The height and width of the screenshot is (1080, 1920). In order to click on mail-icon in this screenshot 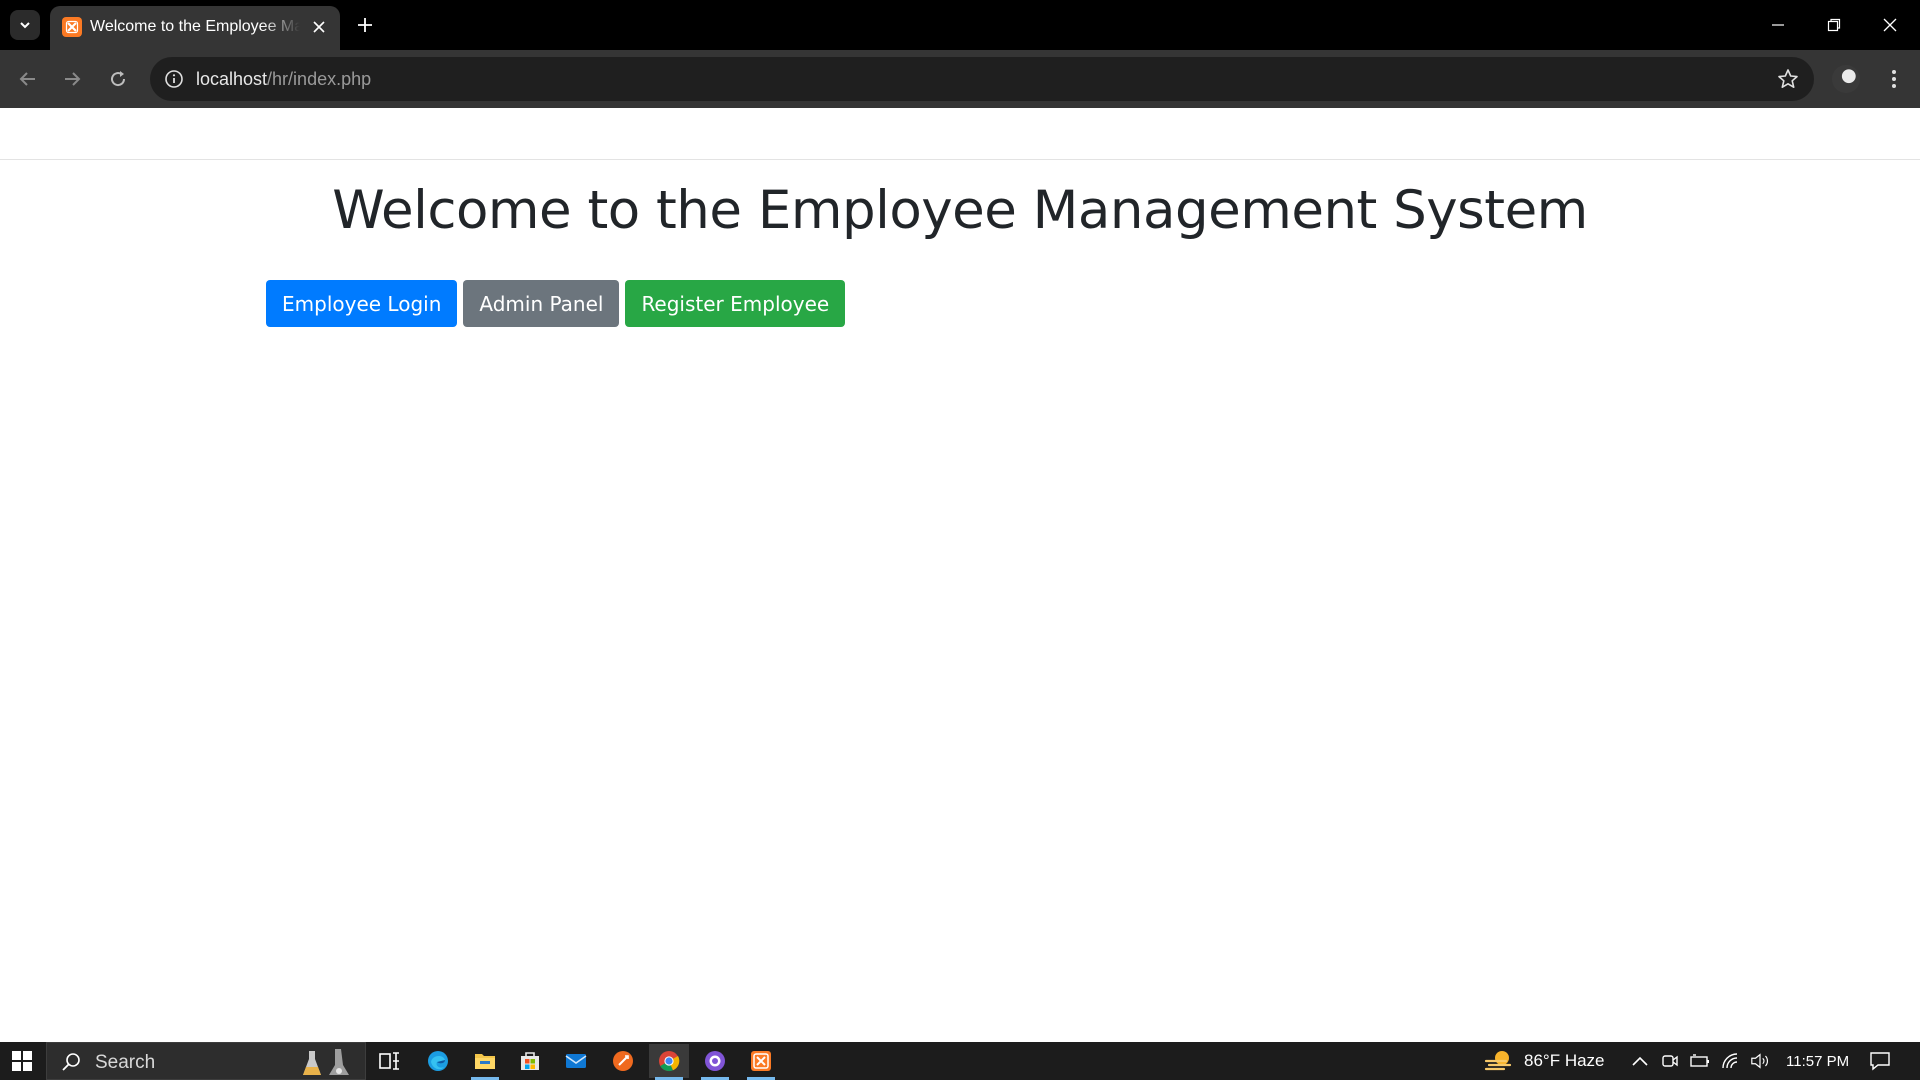, I will do `click(576, 1061)`.